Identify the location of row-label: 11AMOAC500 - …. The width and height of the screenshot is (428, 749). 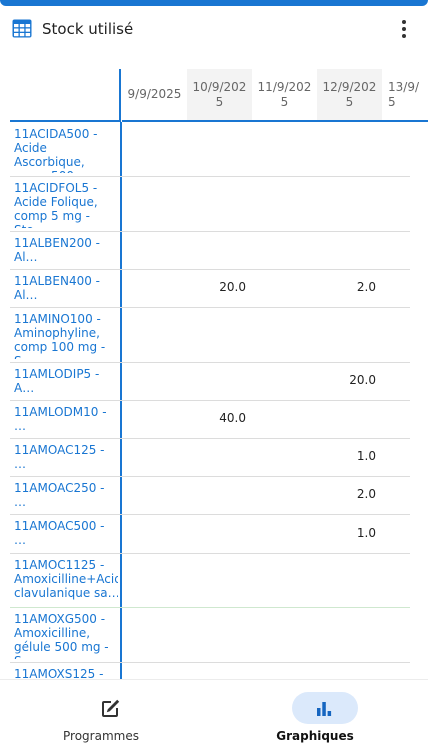
(66, 534).